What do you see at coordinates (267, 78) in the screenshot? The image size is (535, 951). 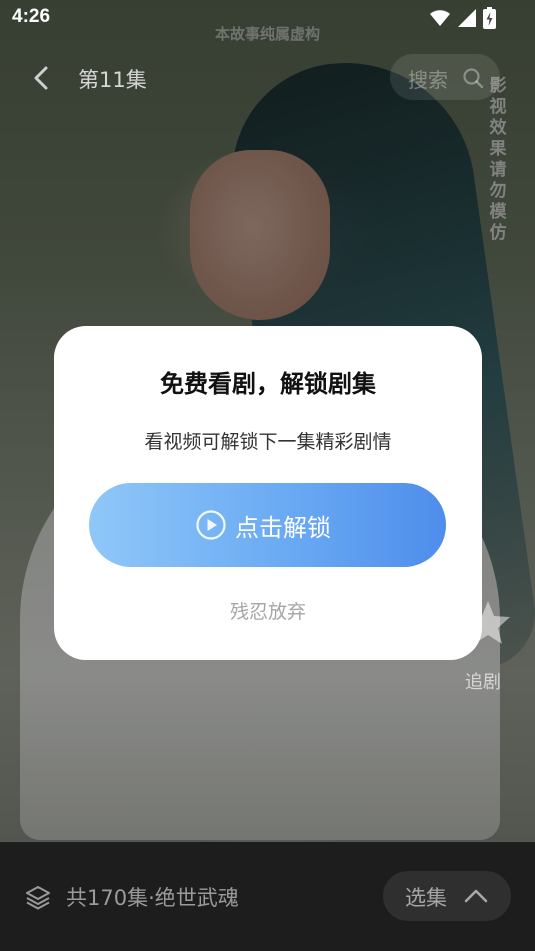 I see `top-bar: 第11集 搜索` at bounding box center [267, 78].